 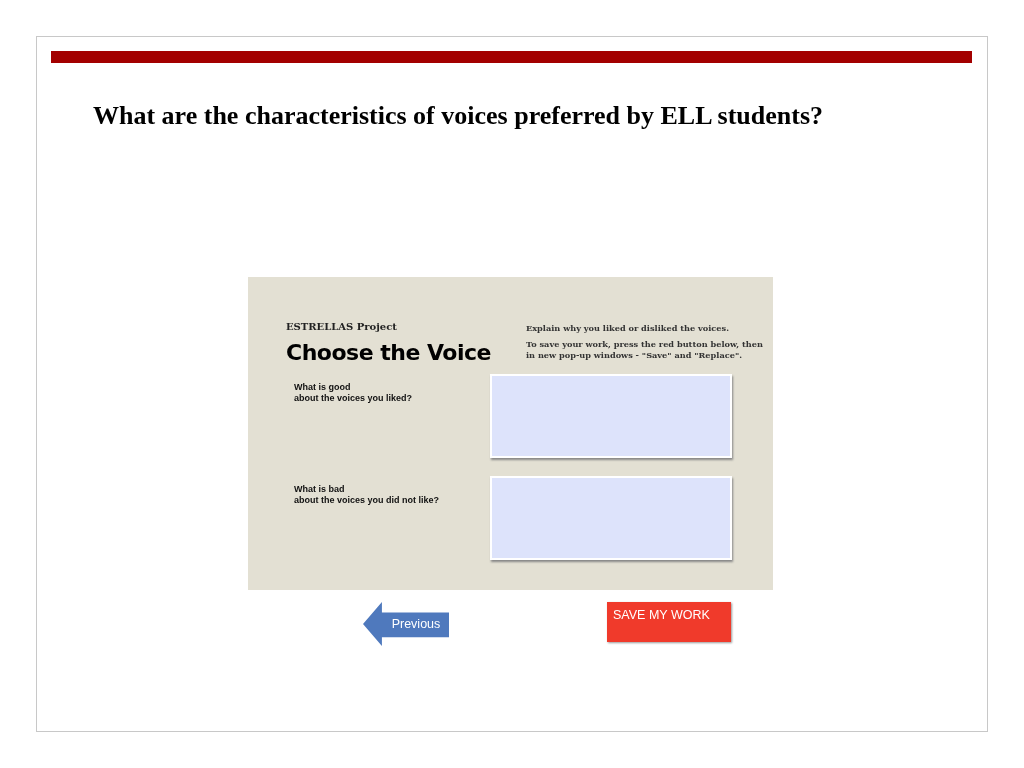 What do you see at coordinates (628, 328) in the screenshot?
I see `instruction-text: Explain why you liked or disliked the voices.` at bounding box center [628, 328].